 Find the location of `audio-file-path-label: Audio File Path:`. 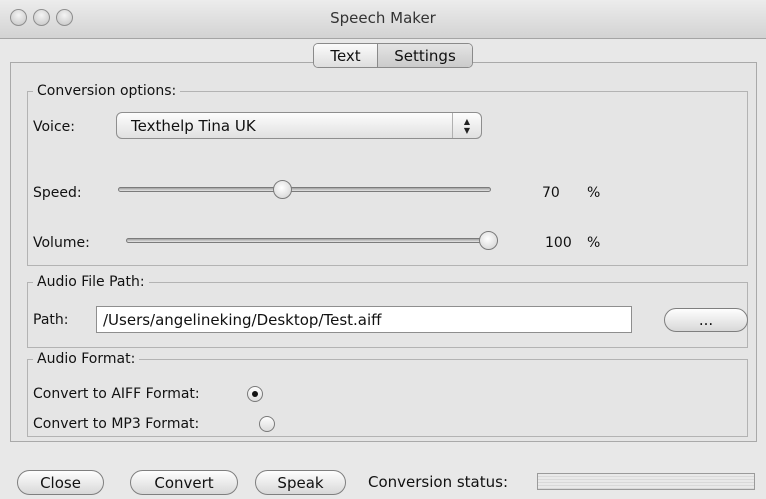

audio-file-path-label: Audio File Path: is located at coordinates (91, 282).